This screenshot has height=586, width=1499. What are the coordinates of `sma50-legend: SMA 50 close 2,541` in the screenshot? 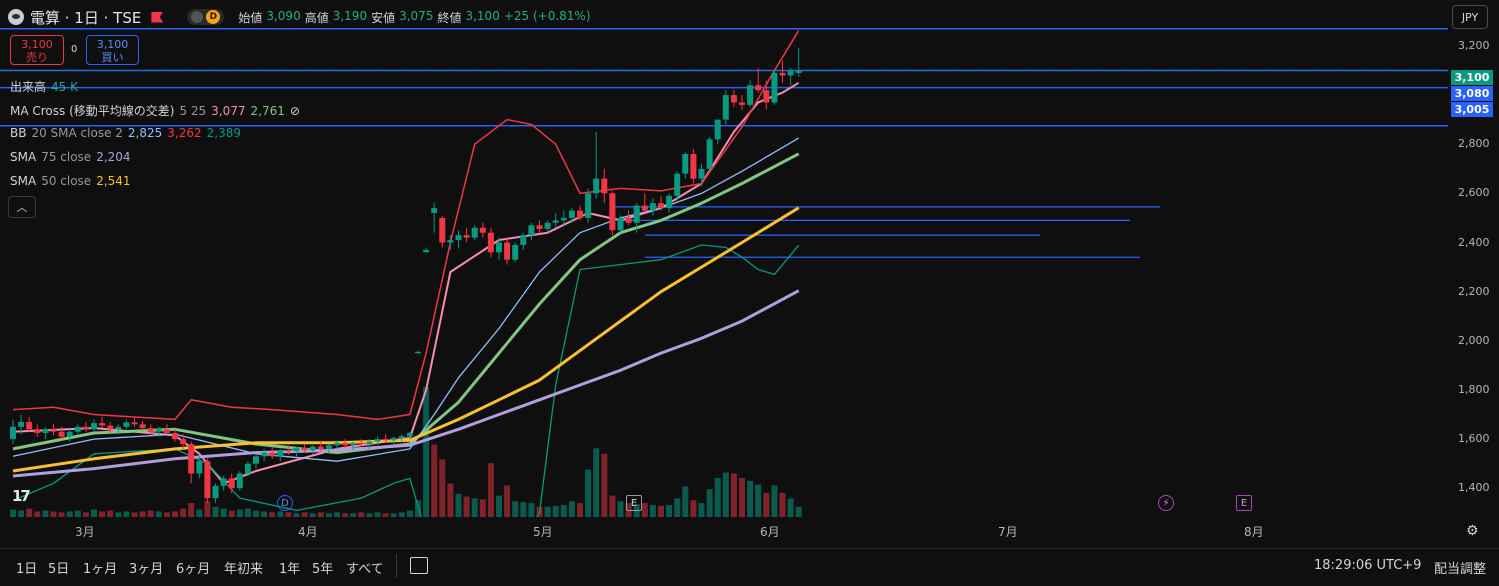 It's located at (70, 181).